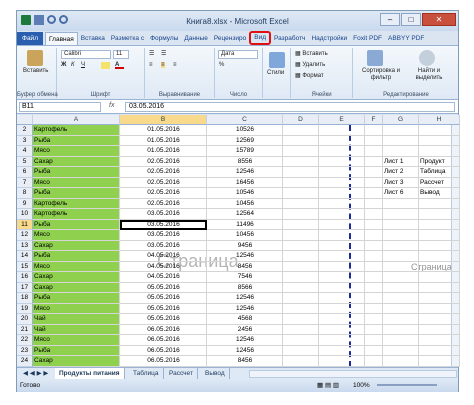 The height and width of the screenshot is (405, 474). Describe the element at coordinates (245, 120) in the screenshot. I see `column-header-c: C` at that location.